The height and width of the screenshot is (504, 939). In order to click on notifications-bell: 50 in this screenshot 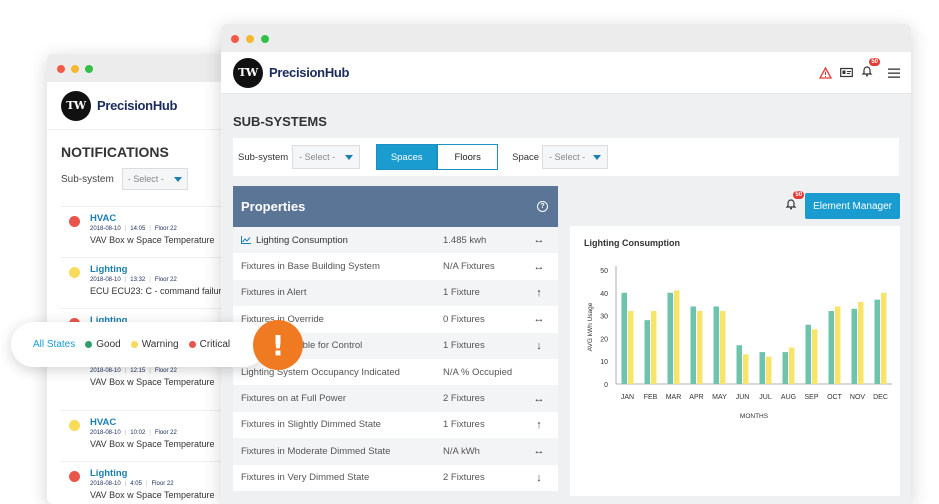, I will do `click(870, 69)`.